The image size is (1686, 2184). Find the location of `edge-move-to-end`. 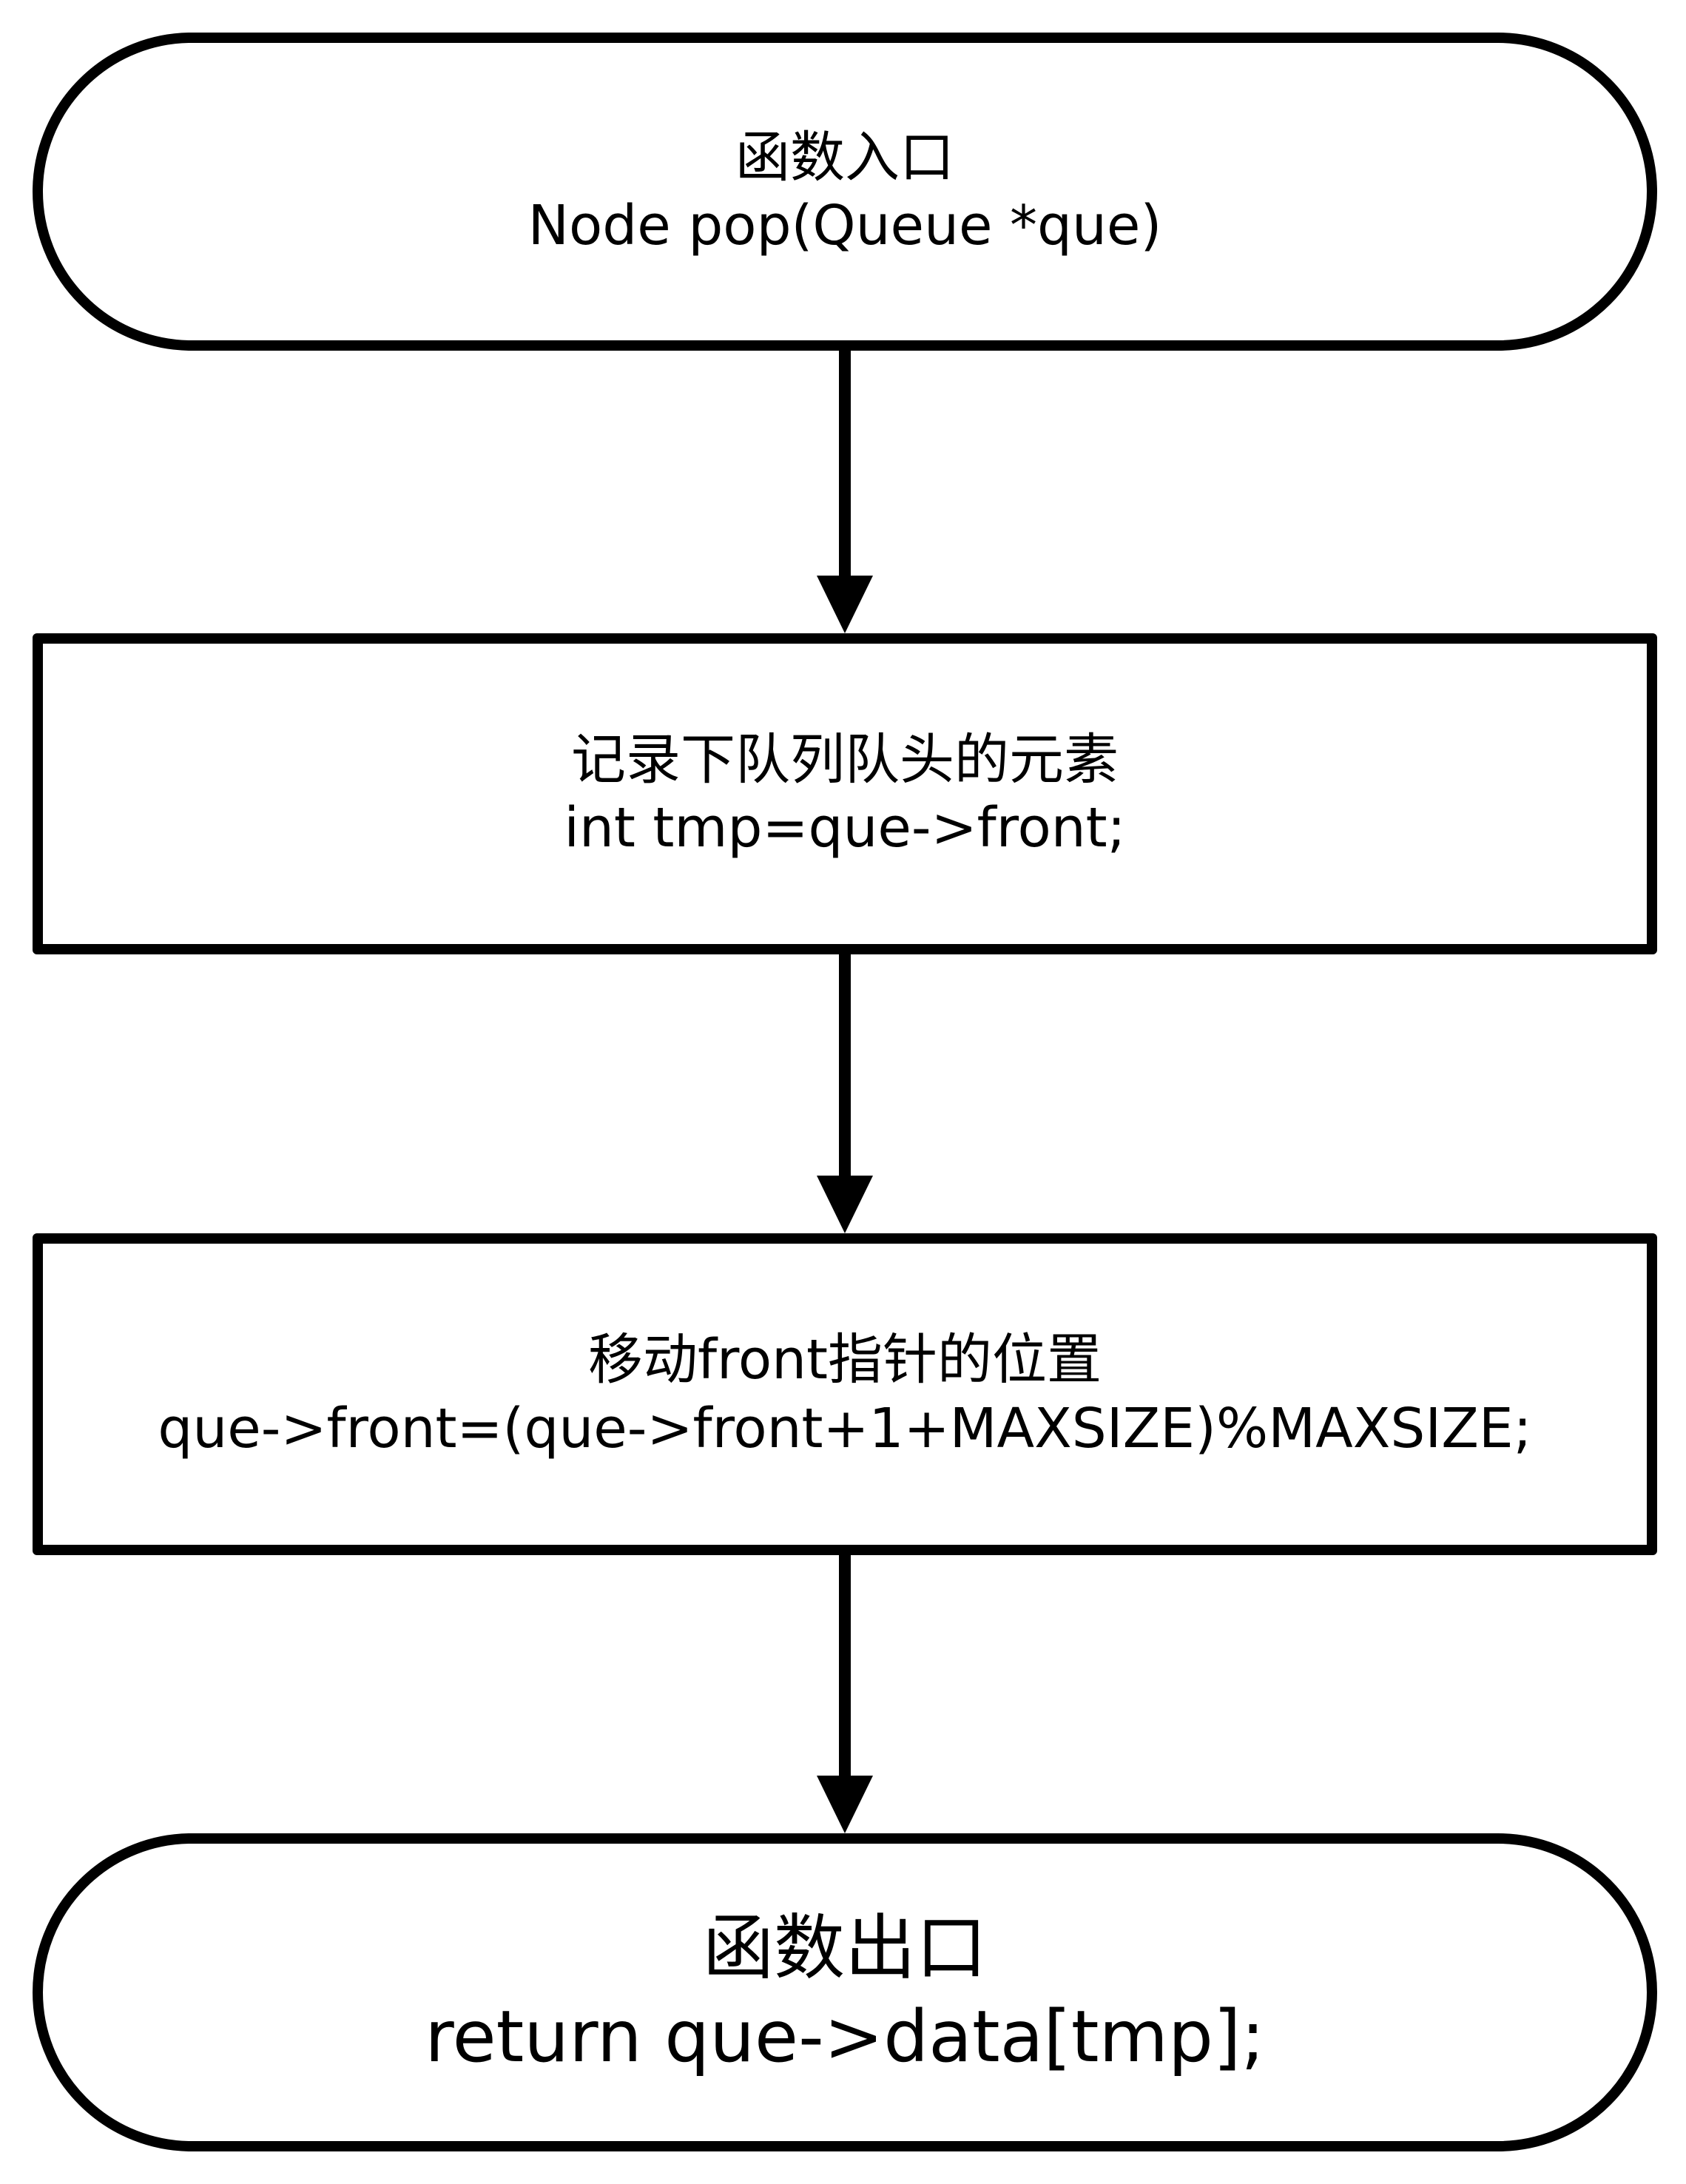

edge-move-to-end is located at coordinates (845, 1694).